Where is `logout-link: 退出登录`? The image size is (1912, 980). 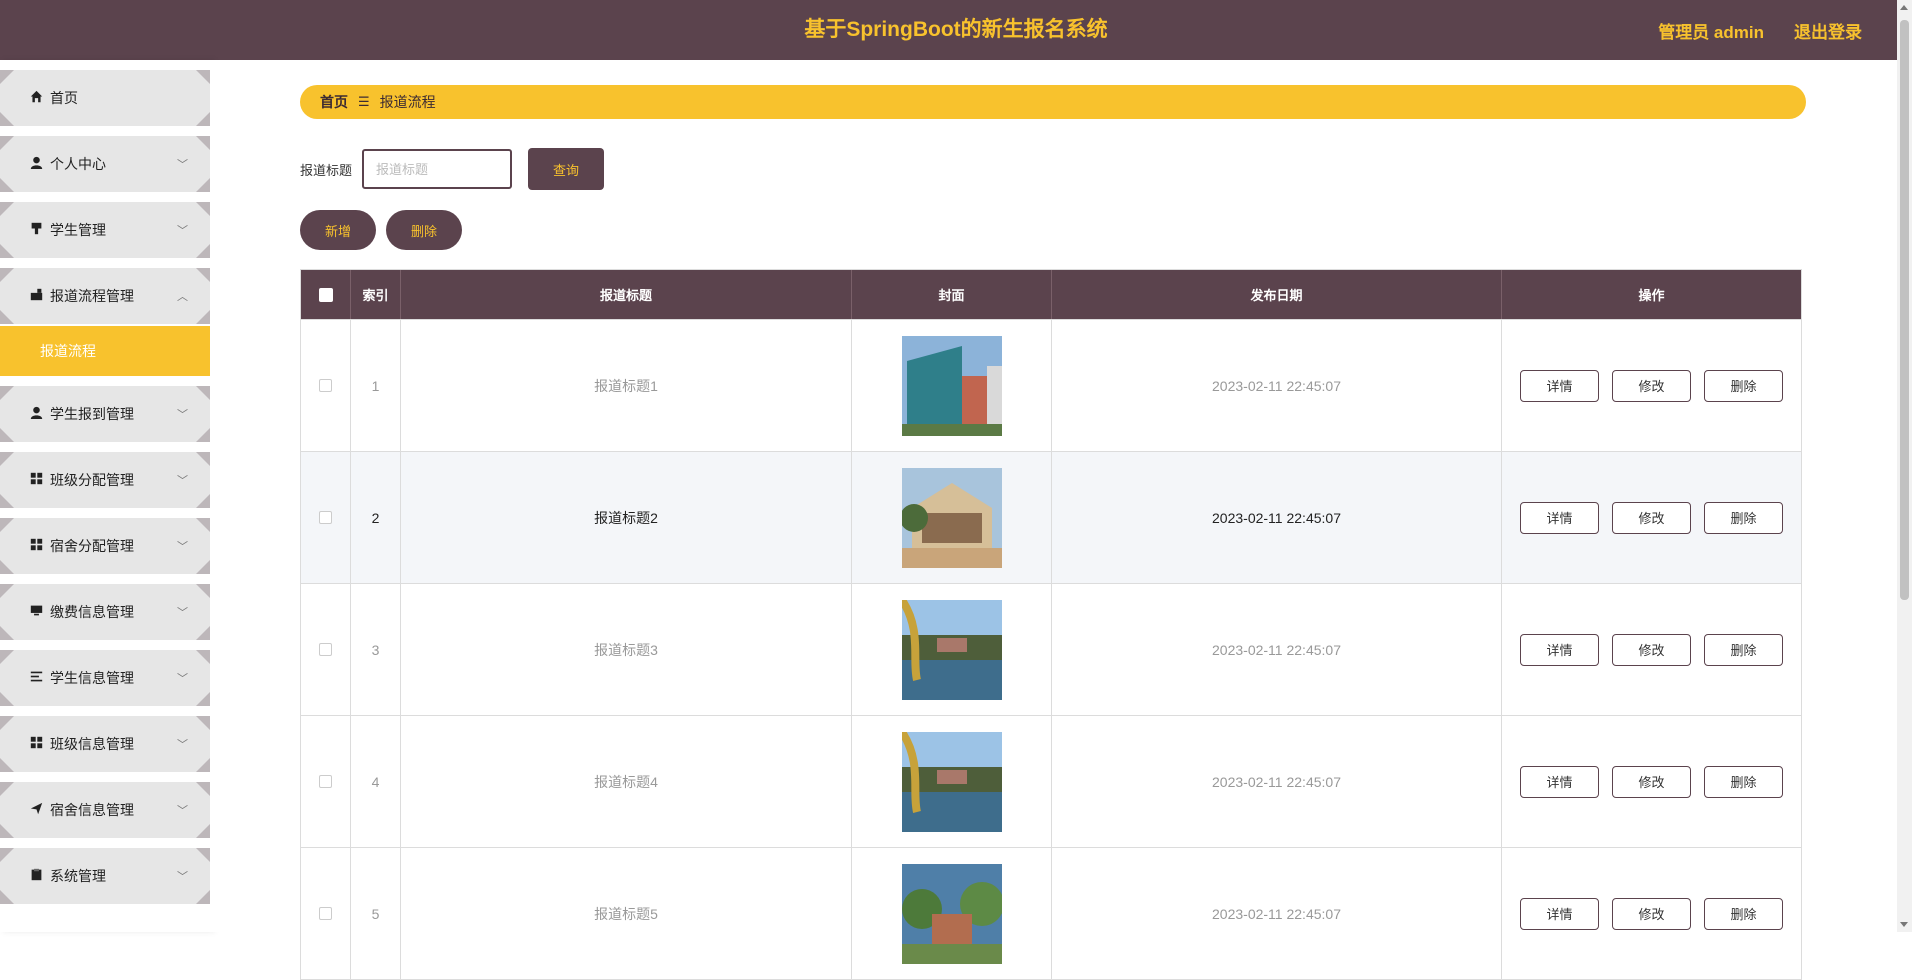 logout-link: 退出登录 is located at coordinates (1828, 30).